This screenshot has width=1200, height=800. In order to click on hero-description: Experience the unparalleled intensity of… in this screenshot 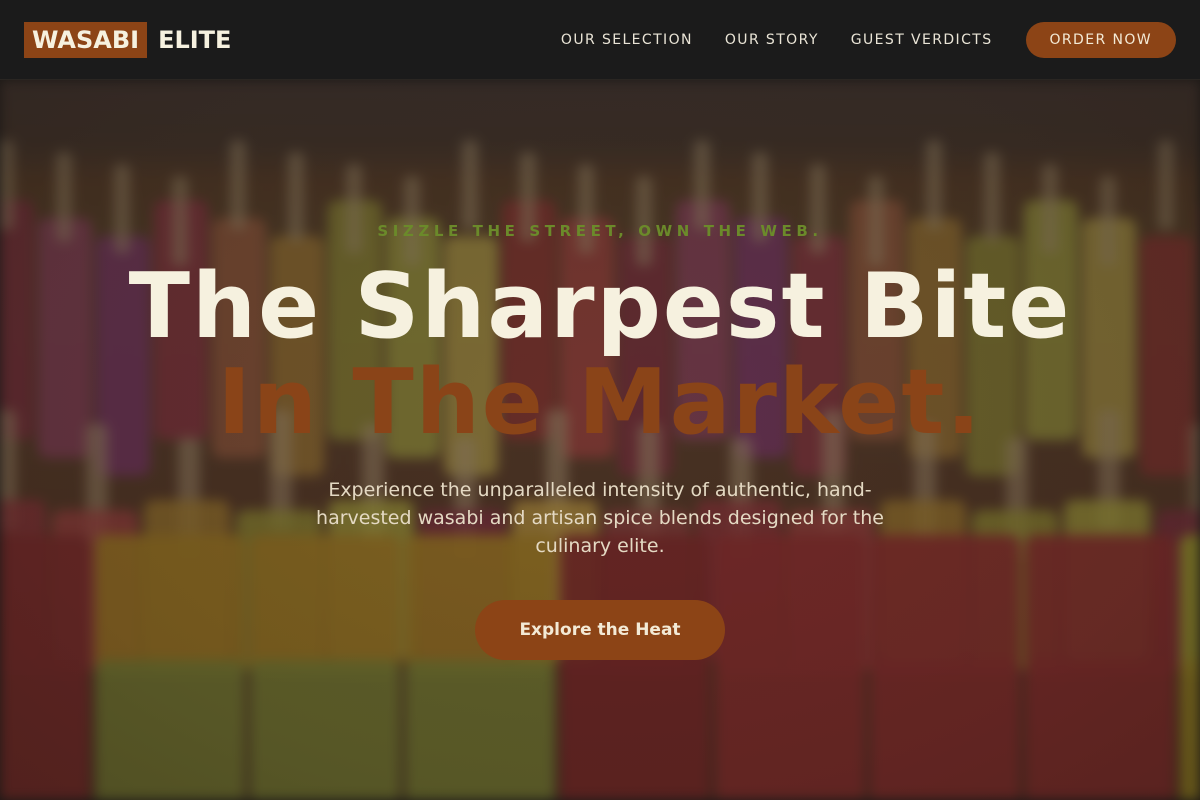, I will do `click(600, 518)`.